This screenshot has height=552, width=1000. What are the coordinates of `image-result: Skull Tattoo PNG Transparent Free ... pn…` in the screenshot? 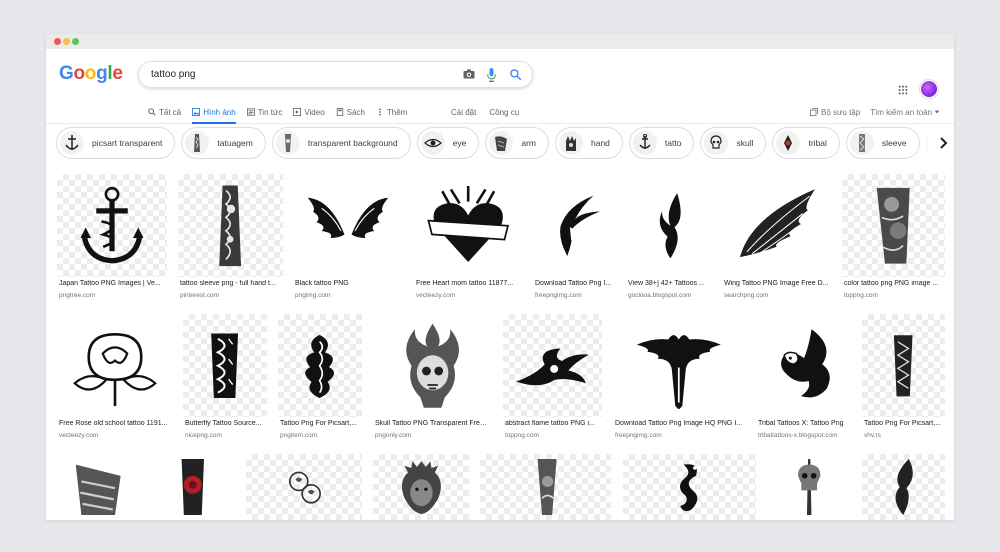 It's located at (432, 379).